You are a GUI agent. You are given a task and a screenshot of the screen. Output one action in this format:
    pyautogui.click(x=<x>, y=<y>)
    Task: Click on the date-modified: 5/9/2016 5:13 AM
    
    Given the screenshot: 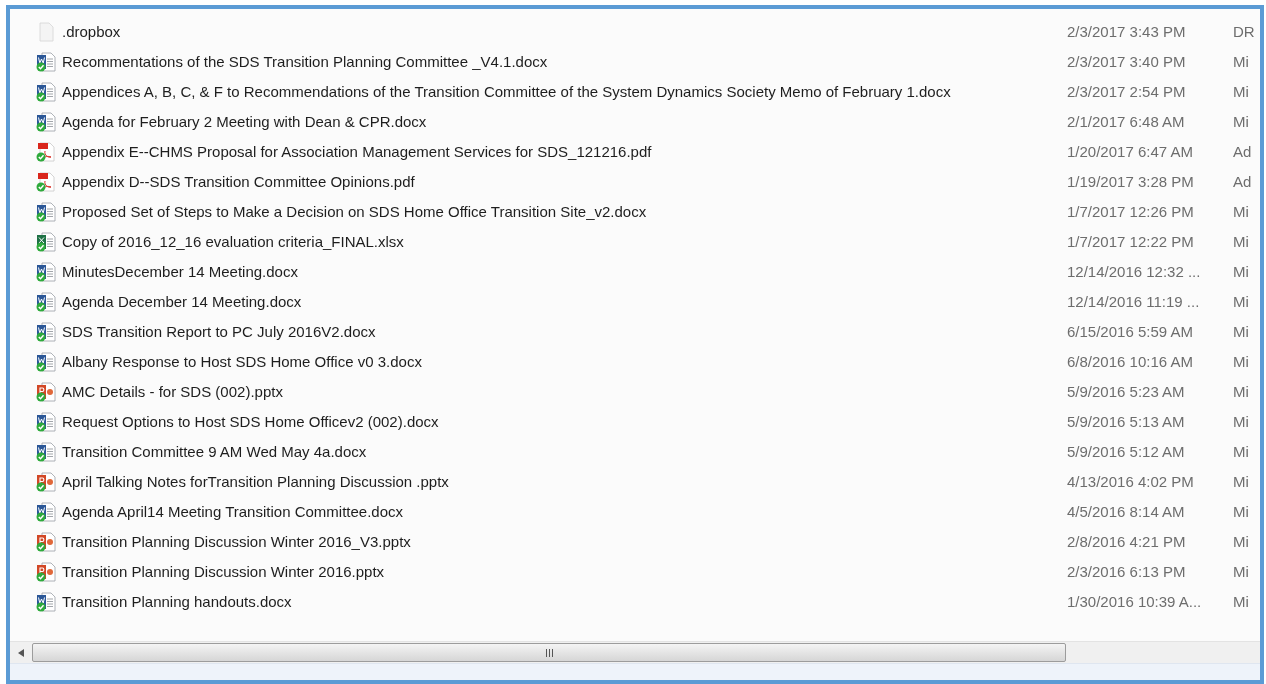 What is the action you would take?
    pyautogui.click(x=1126, y=421)
    